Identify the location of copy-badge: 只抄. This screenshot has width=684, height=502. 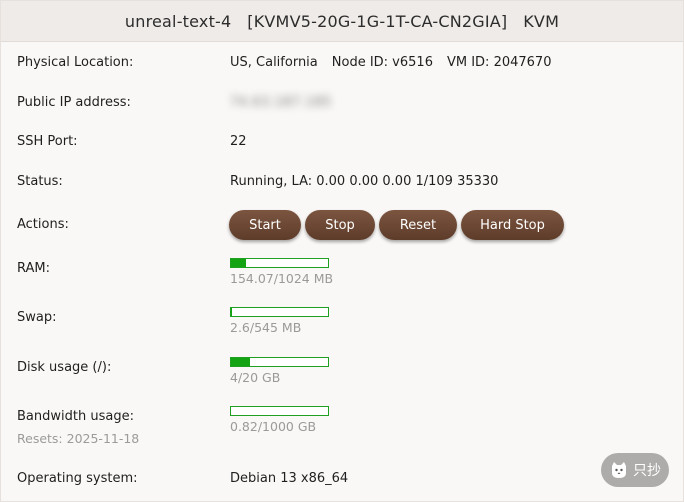
(635, 470).